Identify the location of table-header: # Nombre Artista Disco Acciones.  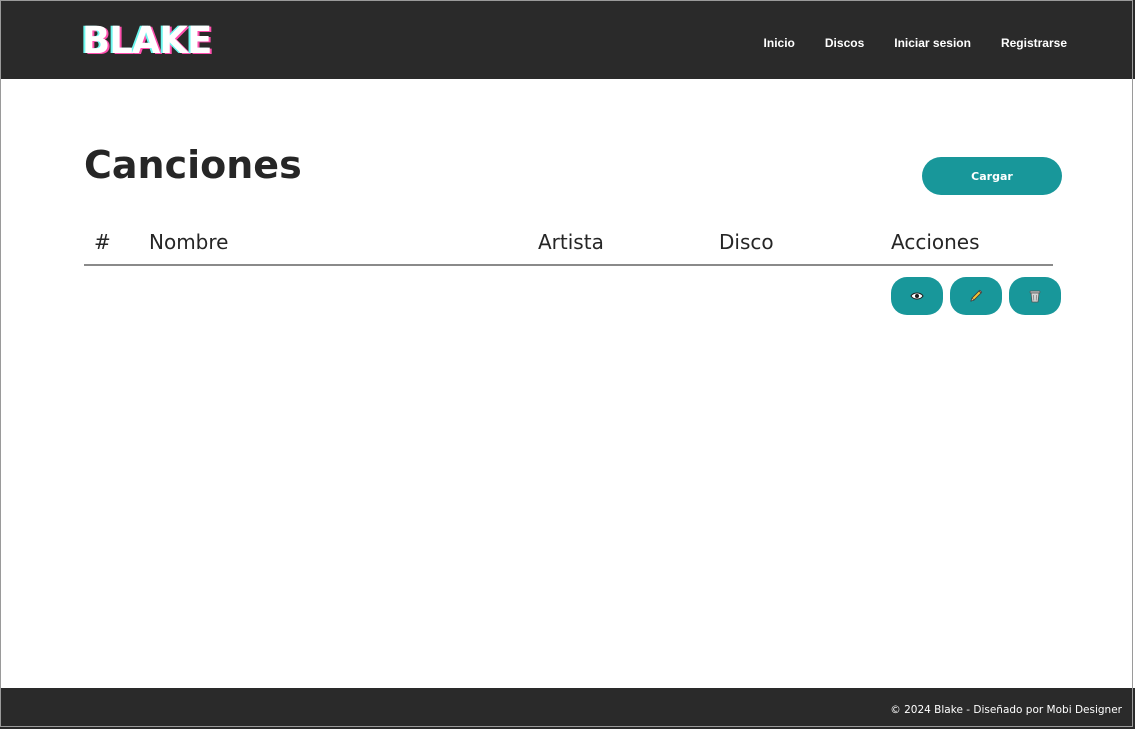
(568, 244).